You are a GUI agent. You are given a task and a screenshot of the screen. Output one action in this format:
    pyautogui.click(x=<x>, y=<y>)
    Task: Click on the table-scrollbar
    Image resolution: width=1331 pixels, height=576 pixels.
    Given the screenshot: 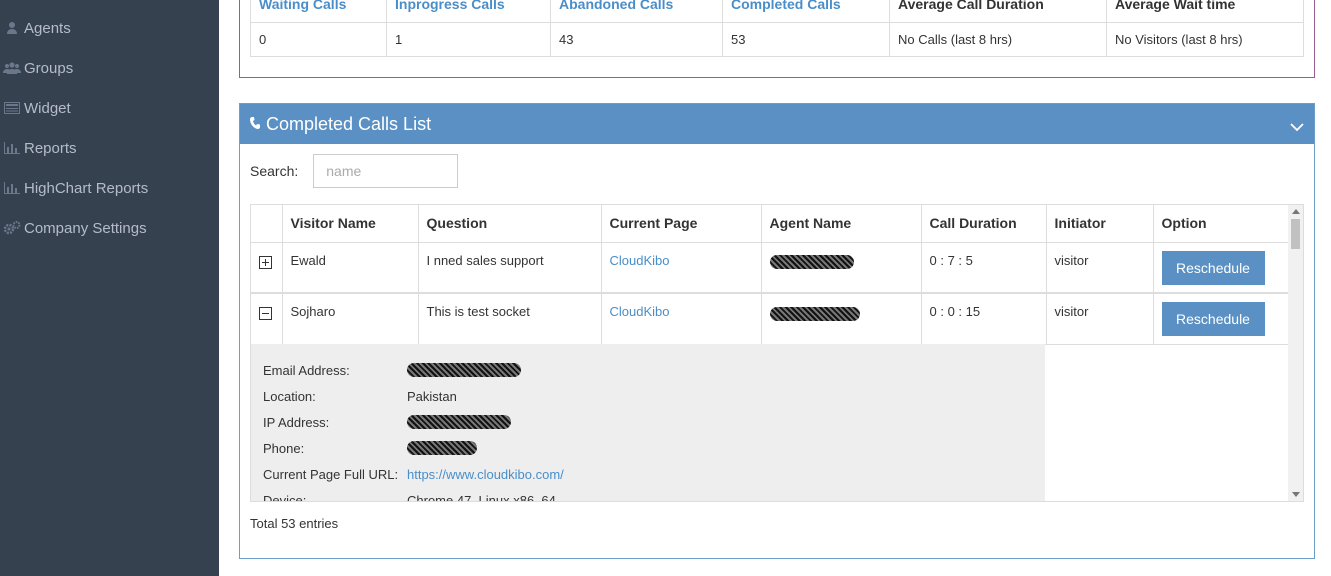 What is the action you would take?
    pyautogui.click(x=1295, y=353)
    